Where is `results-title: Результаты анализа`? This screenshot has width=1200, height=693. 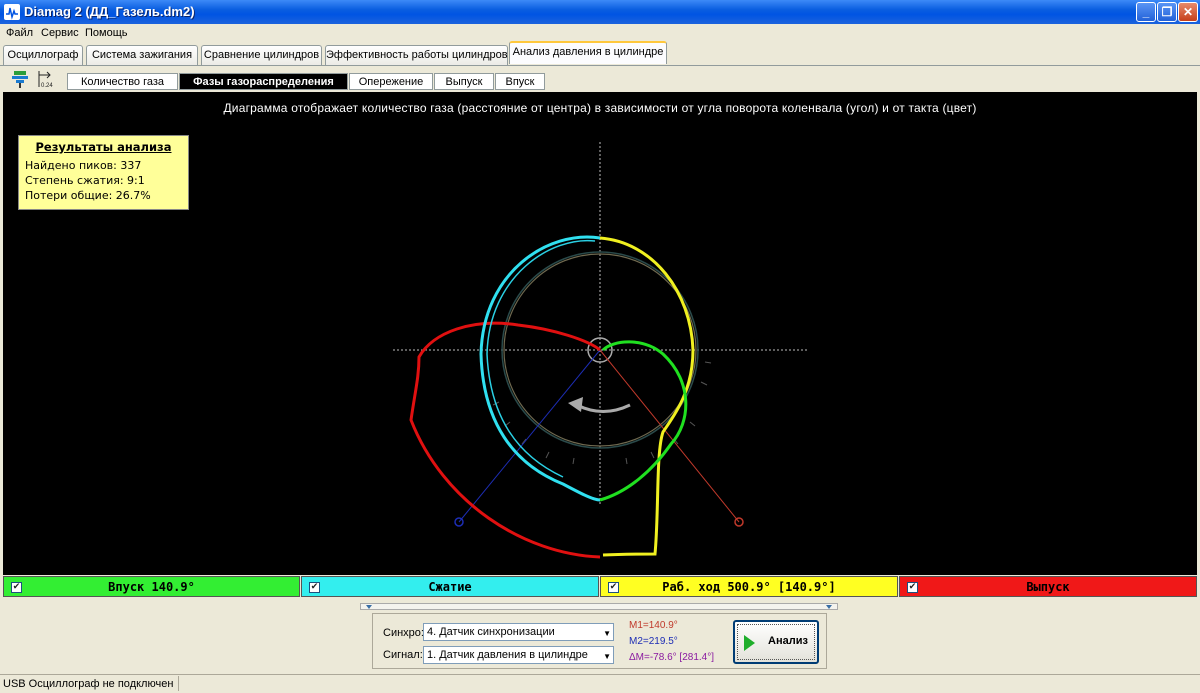
results-title: Результаты анализа is located at coordinates (103, 147).